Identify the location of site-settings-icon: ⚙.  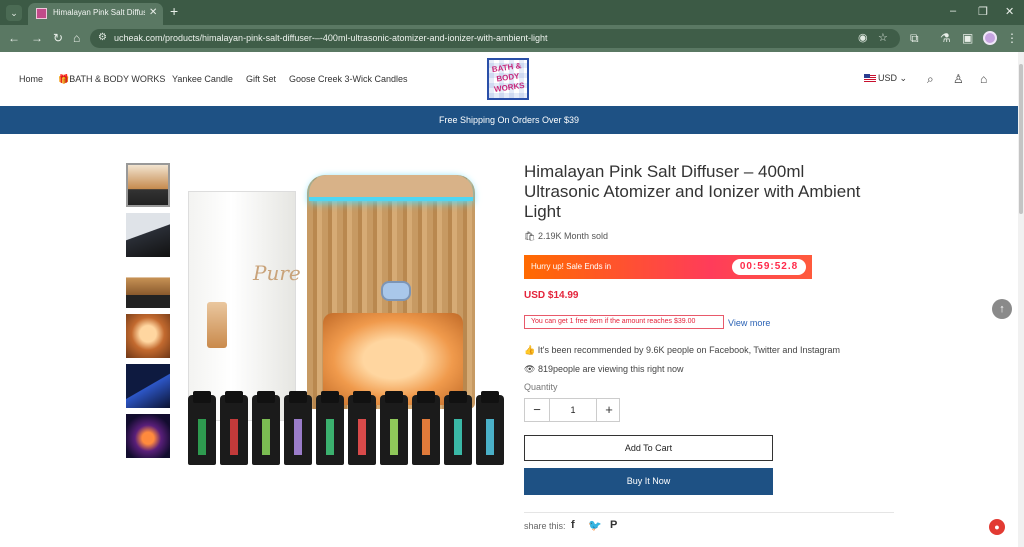
(102, 37).